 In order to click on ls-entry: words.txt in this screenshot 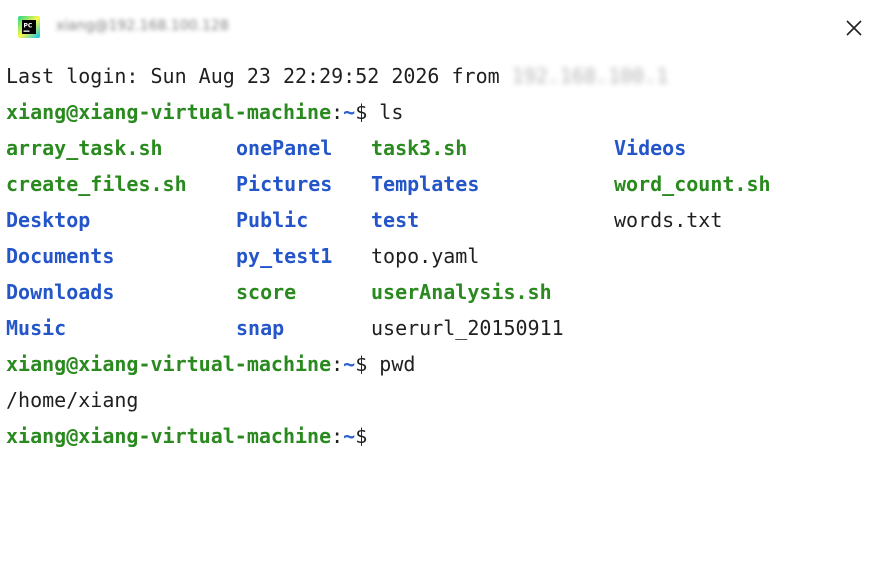, I will do `click(668, 220)`.